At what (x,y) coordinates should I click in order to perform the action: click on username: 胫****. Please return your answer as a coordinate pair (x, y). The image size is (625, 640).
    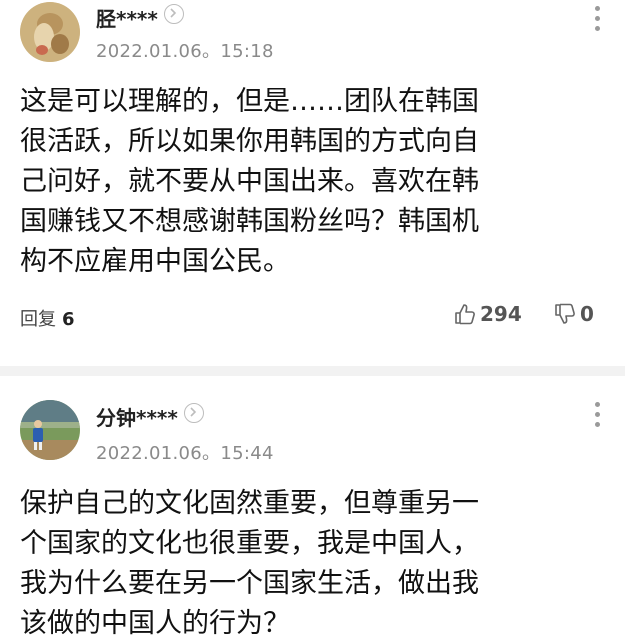
    Looking at the image, I should click on (140, 17).